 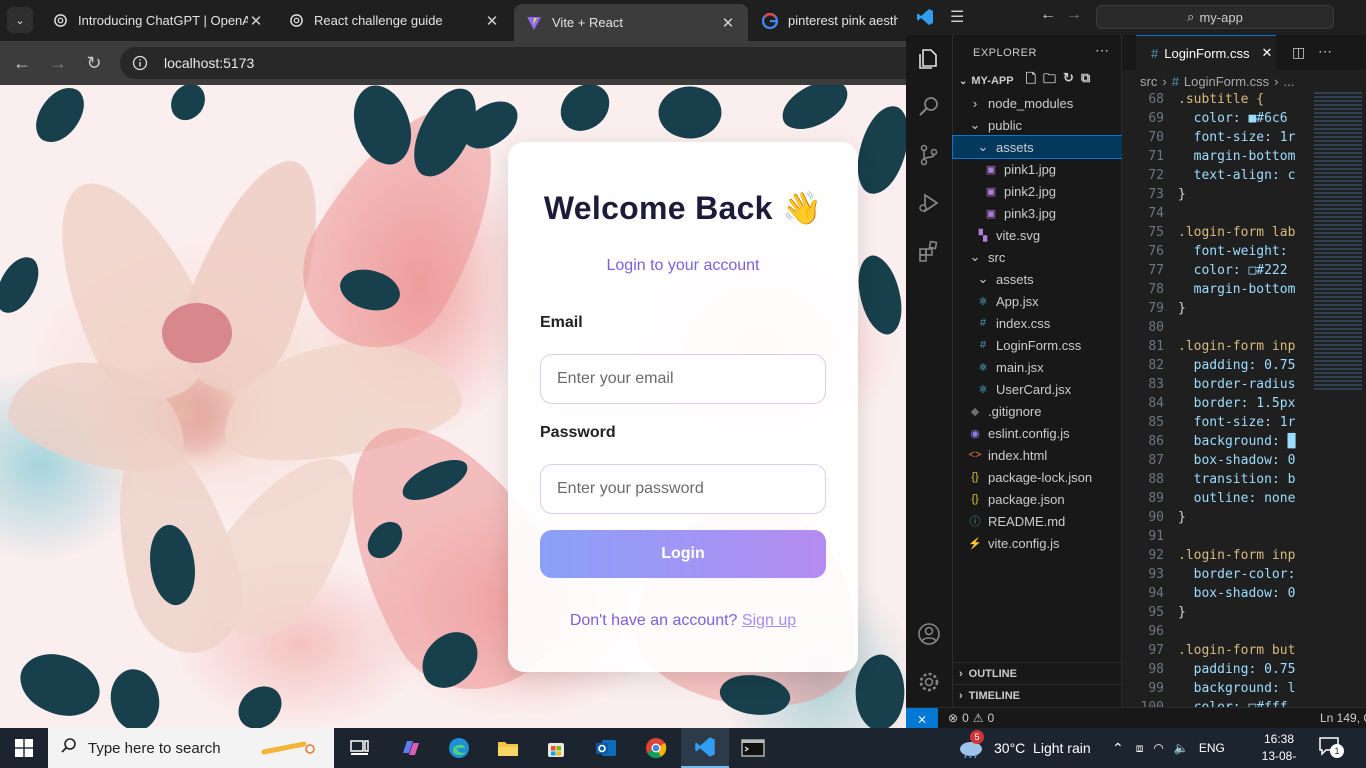 I want to click on cursor-position: Ln 149, C, so click(x=1343, y=718).